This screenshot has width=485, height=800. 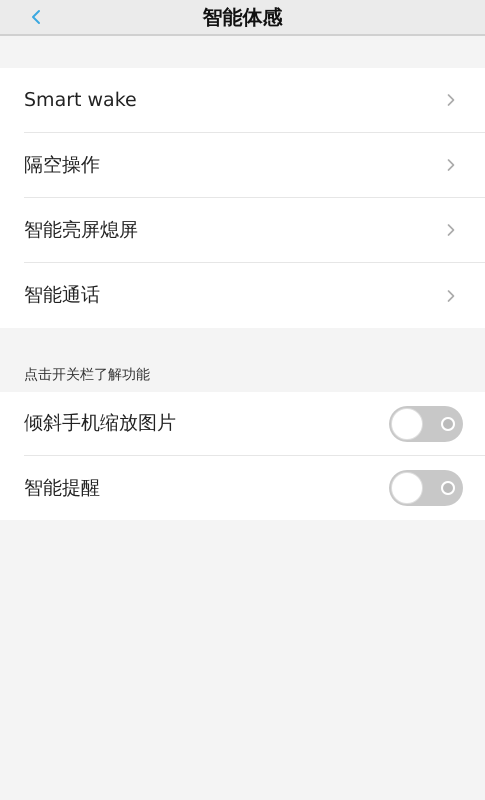 What do you see at coordinates (254, 165) in the screenshot?
I see `settings-item: 隔空操作` at bounding box center [254, 165].